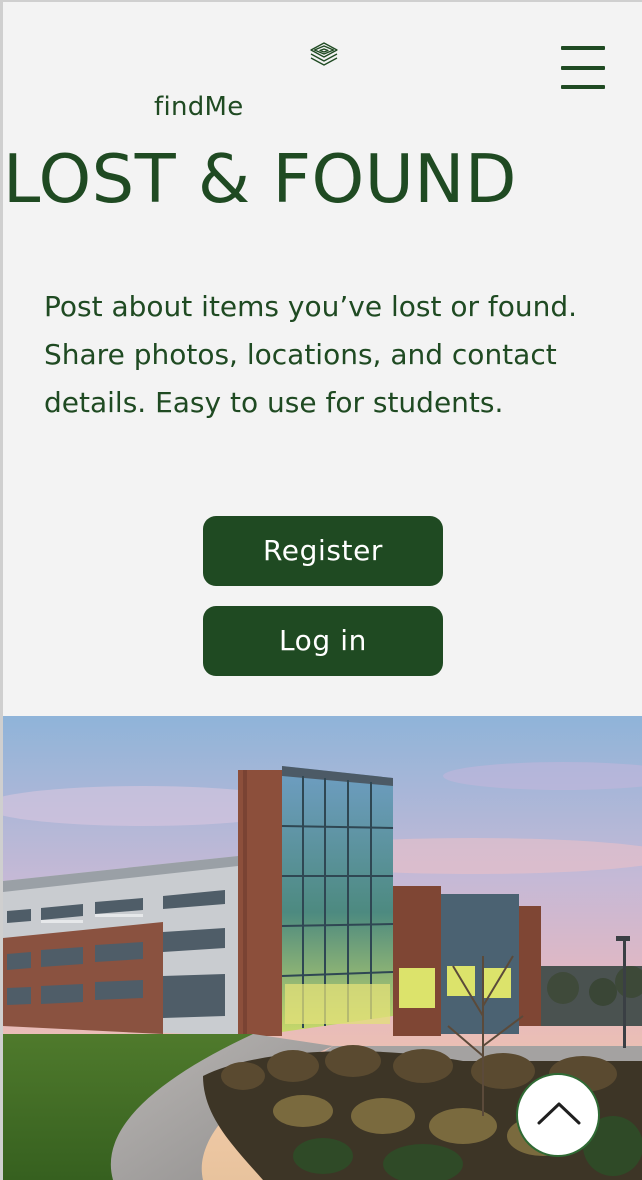  What do you see at coordinates (323, 551) in the screenshot?
I see `register-button: Register` at bounding box center [323, 551].